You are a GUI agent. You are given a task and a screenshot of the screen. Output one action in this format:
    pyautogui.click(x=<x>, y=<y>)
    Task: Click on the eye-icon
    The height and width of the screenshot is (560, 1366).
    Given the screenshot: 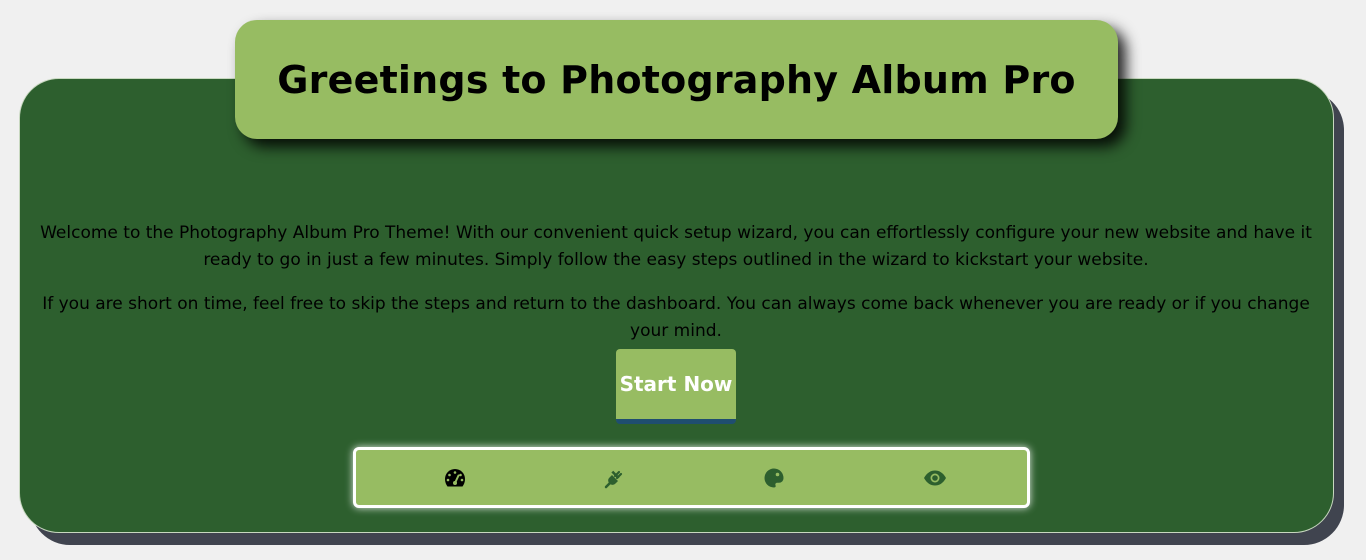 What is the action you would take?
    pyautogui.click(x=935, y=478)
    